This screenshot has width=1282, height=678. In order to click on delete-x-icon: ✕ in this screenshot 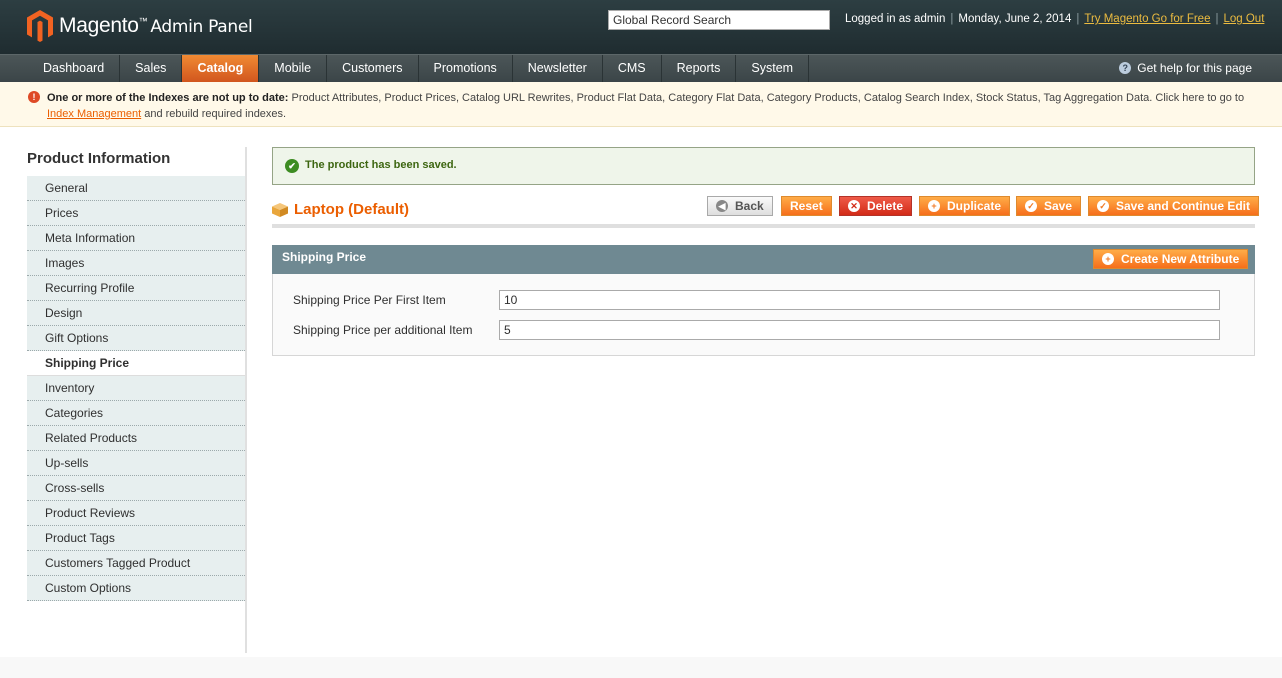, I will do `click(854, 206)`.